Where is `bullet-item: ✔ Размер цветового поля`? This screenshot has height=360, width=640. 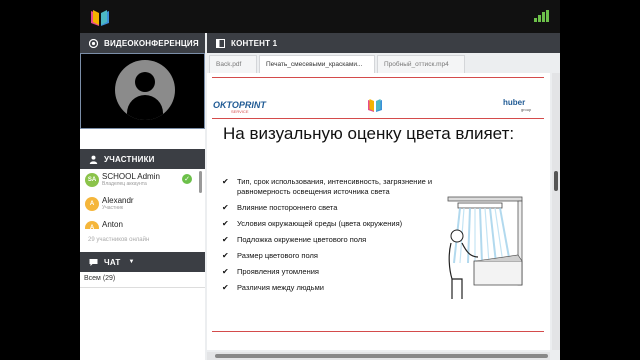
bullet-item: ✔ Размер цветового поля is located at coordinates (342, 256).